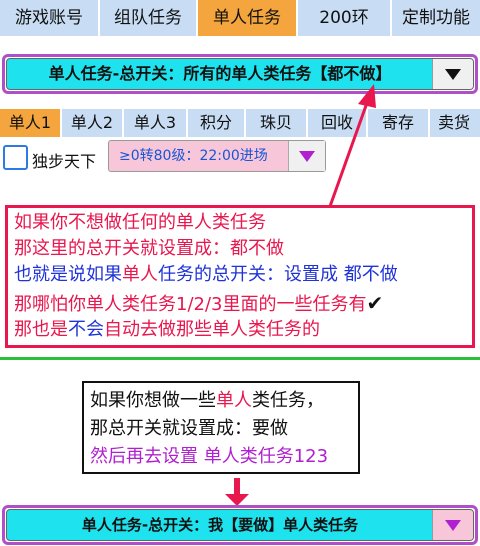  I want to click on red-note-line3a: 也就是说如果, so click(68, 274).